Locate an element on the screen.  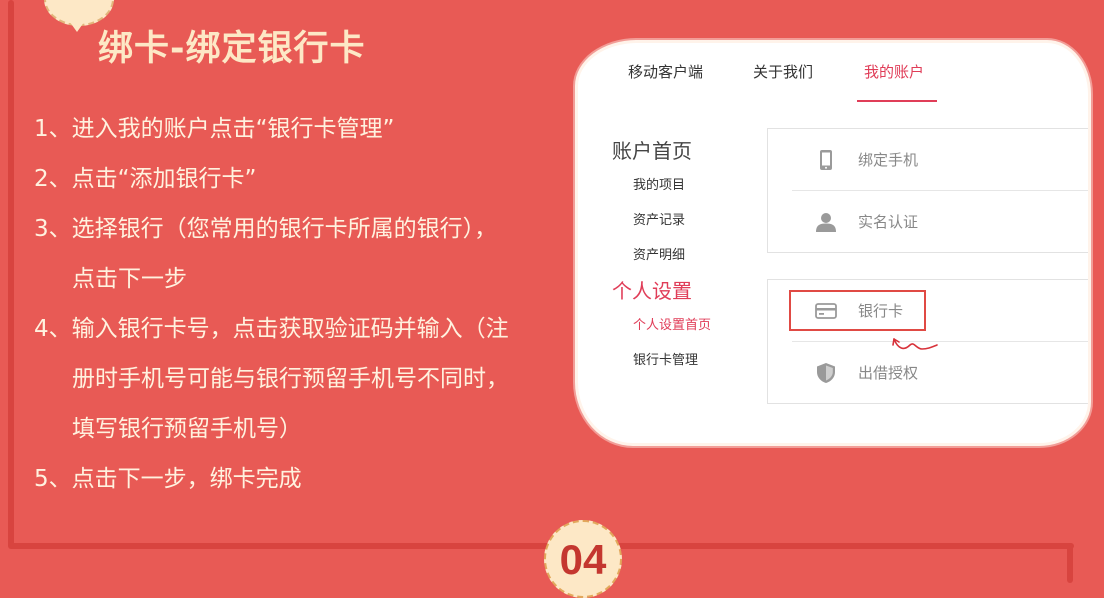
tab-about-us: 关于我们 is located at coordinates (783, 71).